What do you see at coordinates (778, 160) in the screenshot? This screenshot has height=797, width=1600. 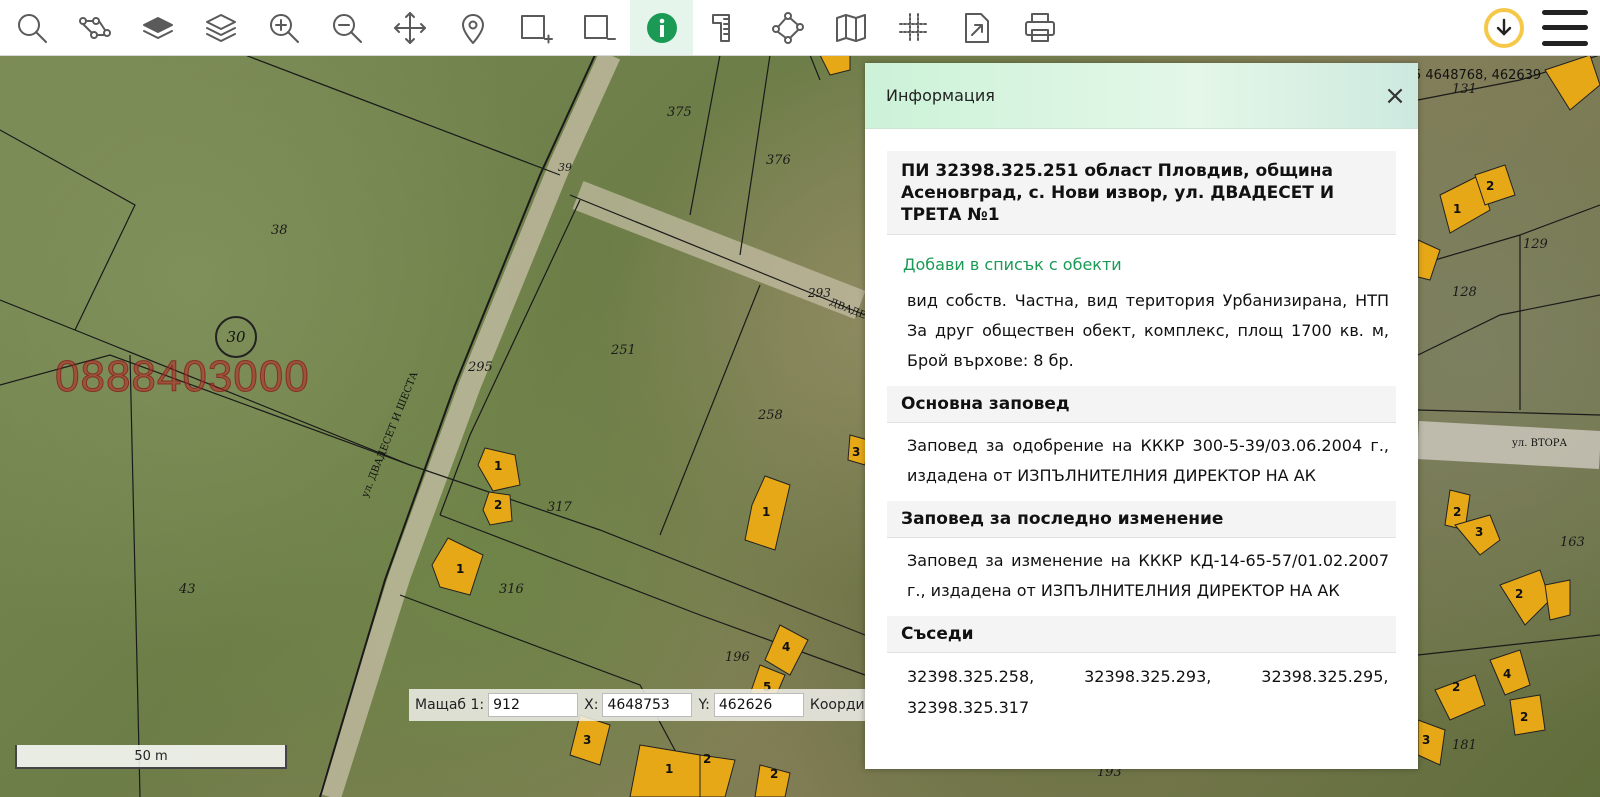 I see `parcel-label: 376` at bounding box center [778, 160].